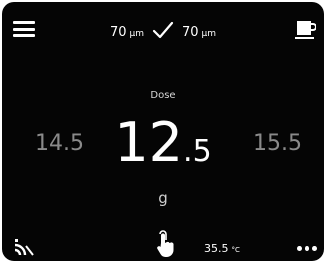  I want to click on dose-unit: g, so click(163, 198).